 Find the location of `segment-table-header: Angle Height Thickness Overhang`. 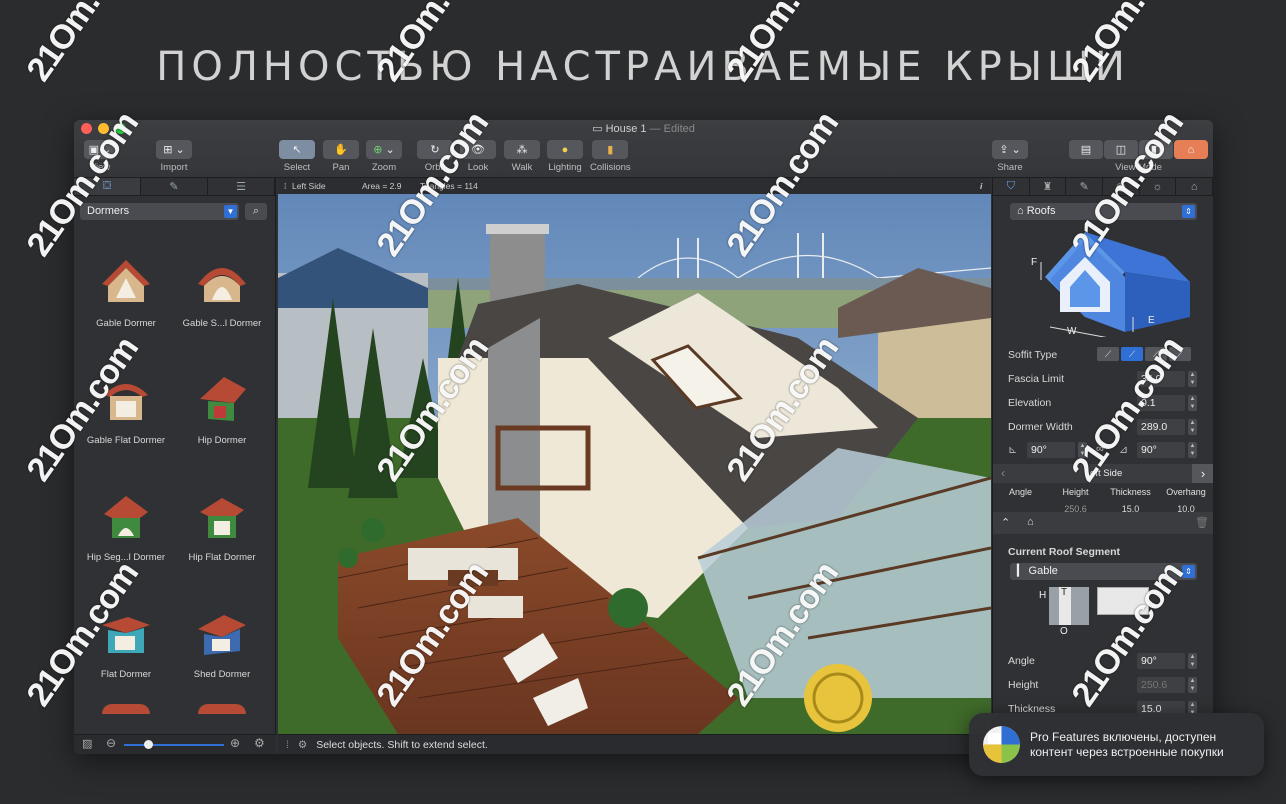

segment-table-header: Angle Height Thickness Overhang is located at coordinates (1107, 492).